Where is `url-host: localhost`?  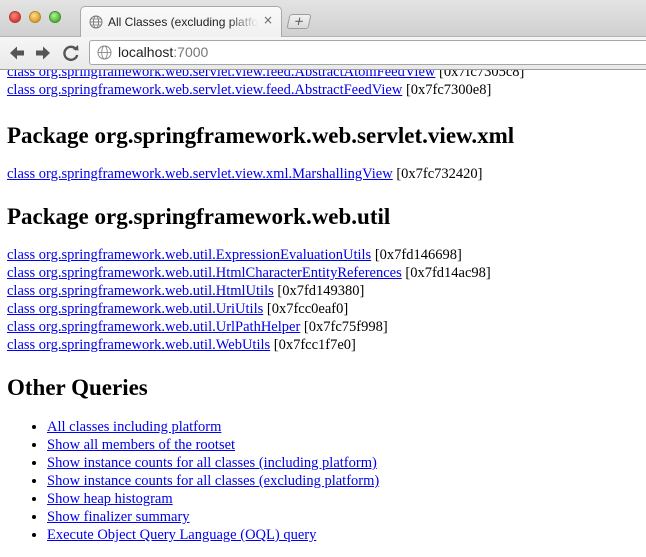 url-host: localhost is located at coordinates (146, 52).